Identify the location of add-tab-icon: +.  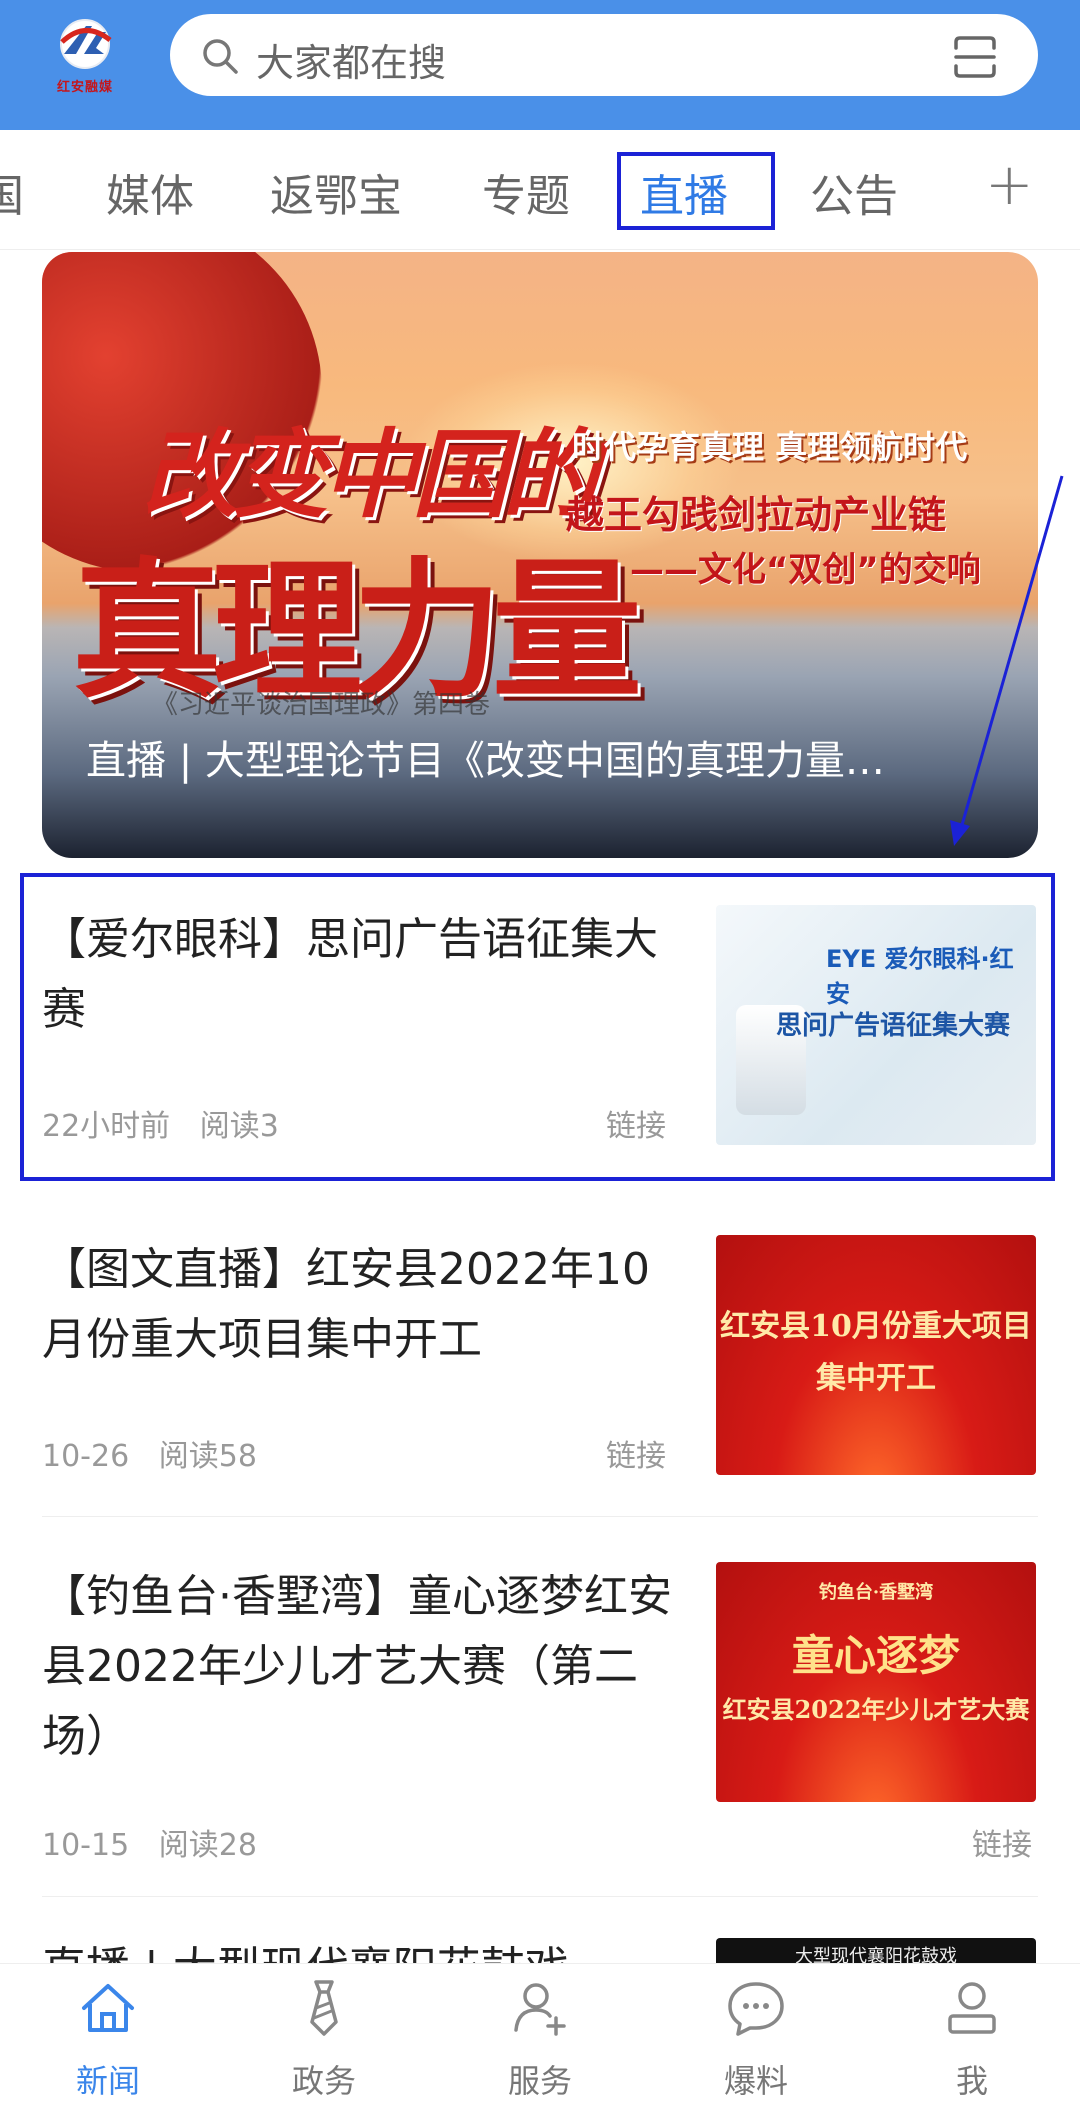
(1009, 184).